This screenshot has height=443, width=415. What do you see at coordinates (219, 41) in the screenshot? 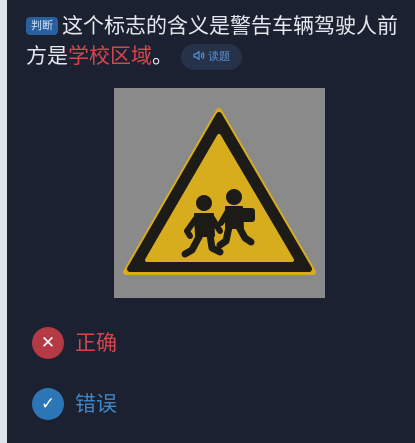
I see `question-text: 判断 这个标志的含义是警告车辆驾驶人前方是学校区域。 读题` at bounding box center [219, 41].